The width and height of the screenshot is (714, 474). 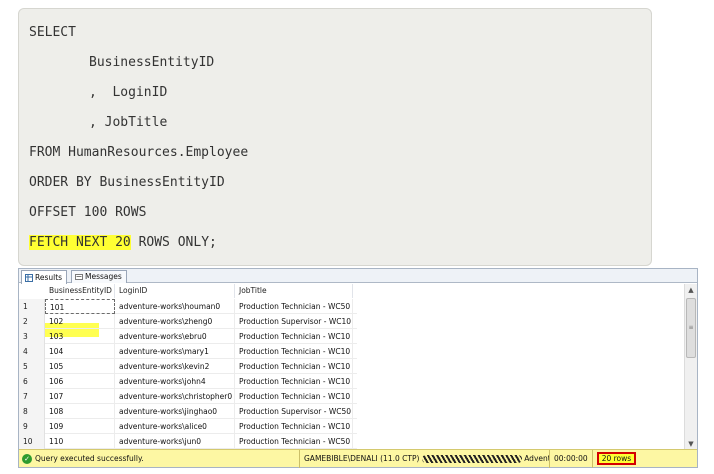 What do you see at coordinates (159, 458) in the screenshot?
I see `status-message: ✓ Query executed successfully.` at bounding box center [159, 458].